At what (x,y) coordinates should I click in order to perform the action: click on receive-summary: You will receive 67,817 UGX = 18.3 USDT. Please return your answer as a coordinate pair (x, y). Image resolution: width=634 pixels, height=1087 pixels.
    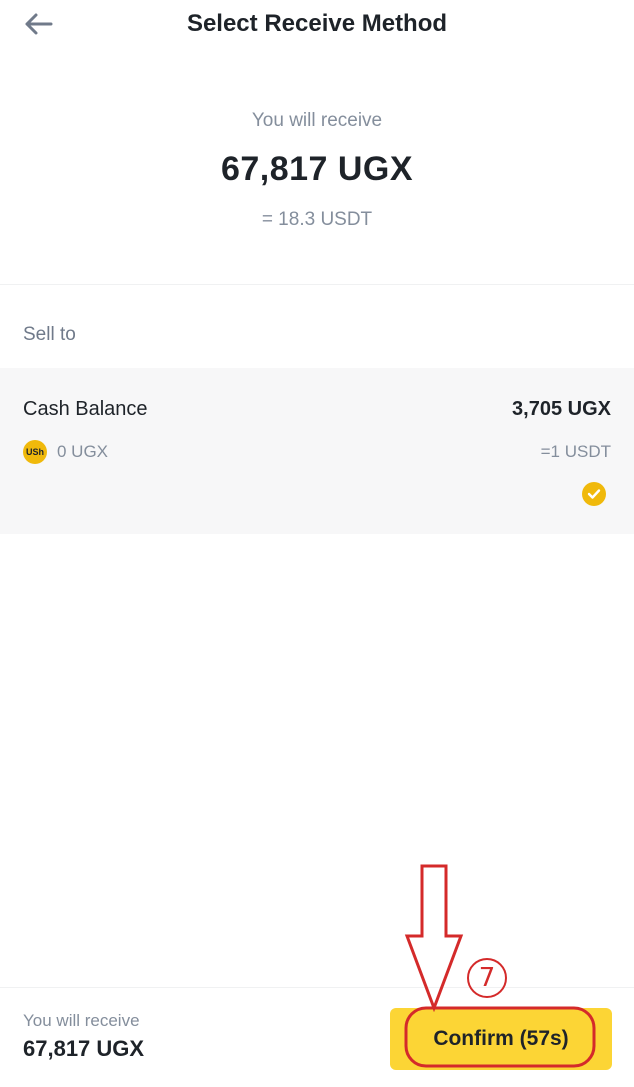
    Looking at the image, I should click on (317, 170).